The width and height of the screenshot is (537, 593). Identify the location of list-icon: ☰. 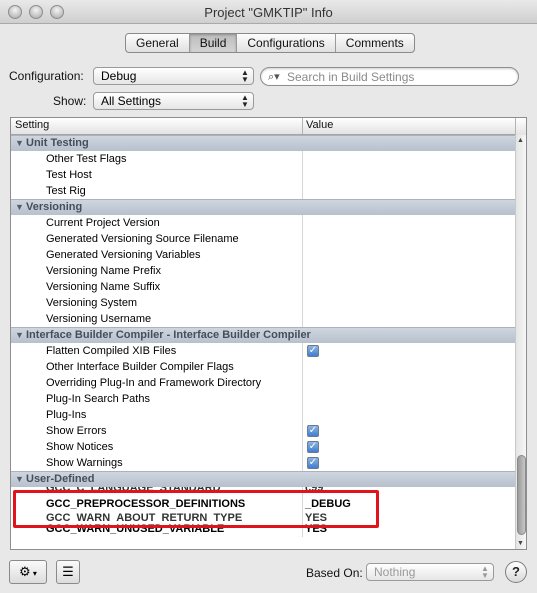
(68, 571).